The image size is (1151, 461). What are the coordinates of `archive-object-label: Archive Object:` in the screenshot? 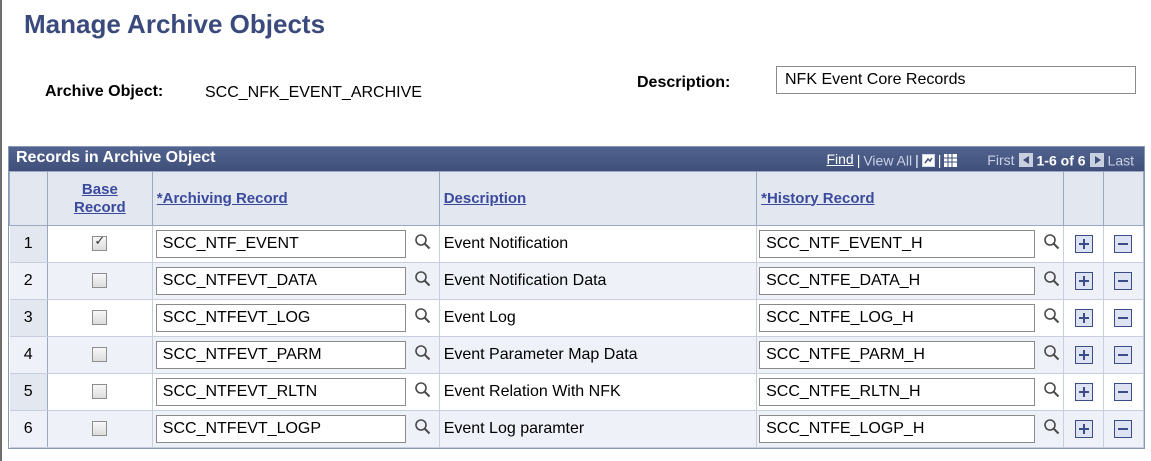 It's located at (104, 91).